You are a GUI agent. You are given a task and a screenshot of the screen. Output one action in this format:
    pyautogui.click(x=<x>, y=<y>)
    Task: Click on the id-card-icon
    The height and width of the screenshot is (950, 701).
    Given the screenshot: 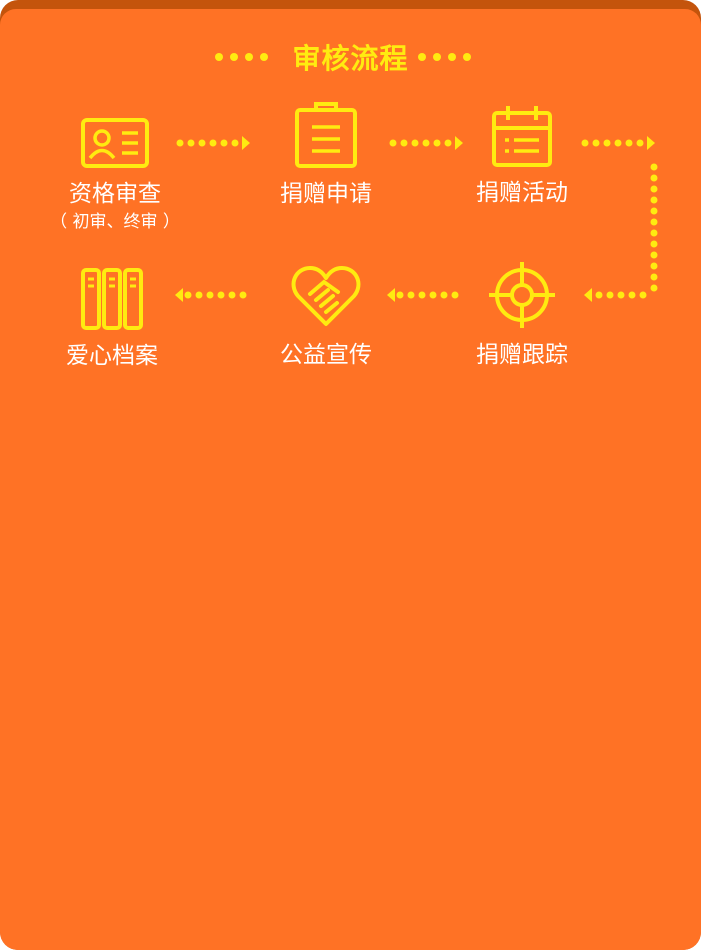 What is the action you would take?
    pyautogui.click(x=115, y=143)
    